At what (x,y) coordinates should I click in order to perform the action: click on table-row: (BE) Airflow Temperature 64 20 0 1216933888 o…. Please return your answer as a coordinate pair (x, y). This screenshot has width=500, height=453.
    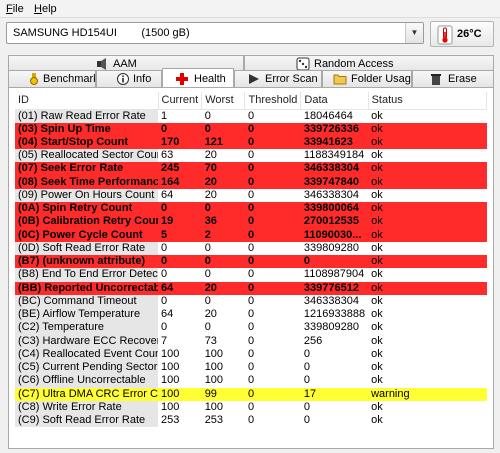
    Looking at the image, I should click on (251, 315).